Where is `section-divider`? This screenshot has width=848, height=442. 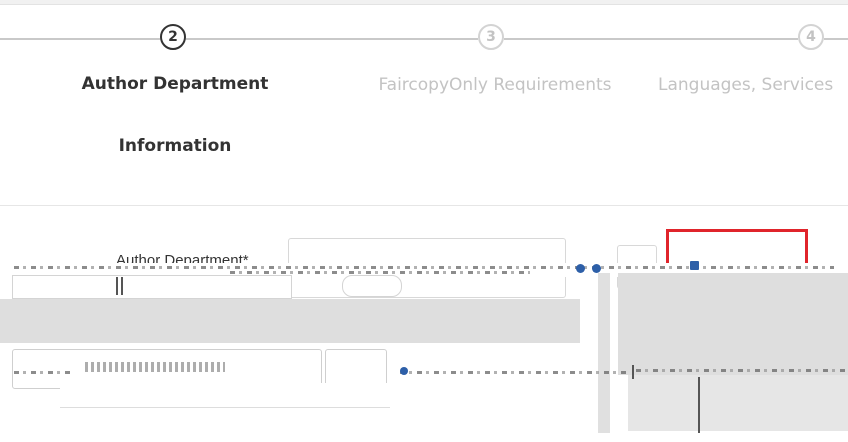 section-divider is located at coordinates (424, 205).